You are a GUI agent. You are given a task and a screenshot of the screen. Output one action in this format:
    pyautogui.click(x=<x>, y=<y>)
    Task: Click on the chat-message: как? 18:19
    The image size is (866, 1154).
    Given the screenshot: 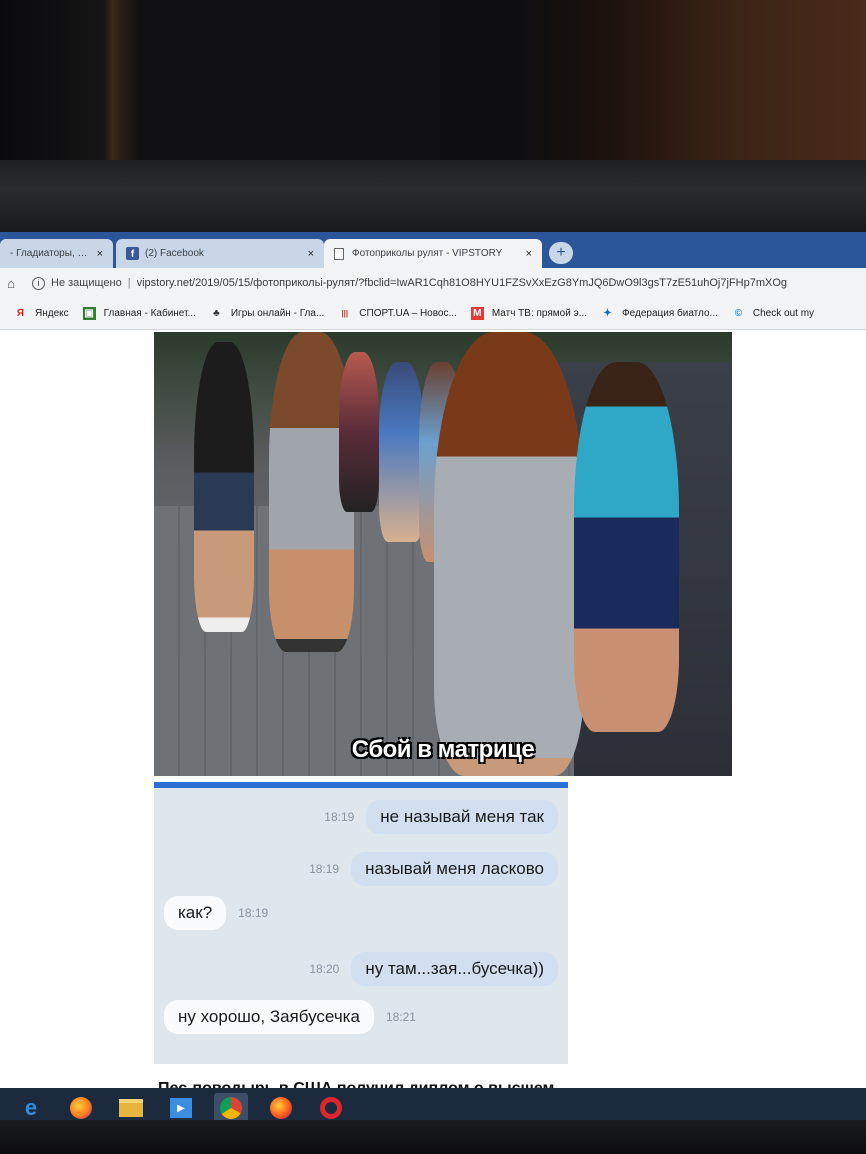 What is the action you would take?
    pyautogui.click(x=222, y=913)
    